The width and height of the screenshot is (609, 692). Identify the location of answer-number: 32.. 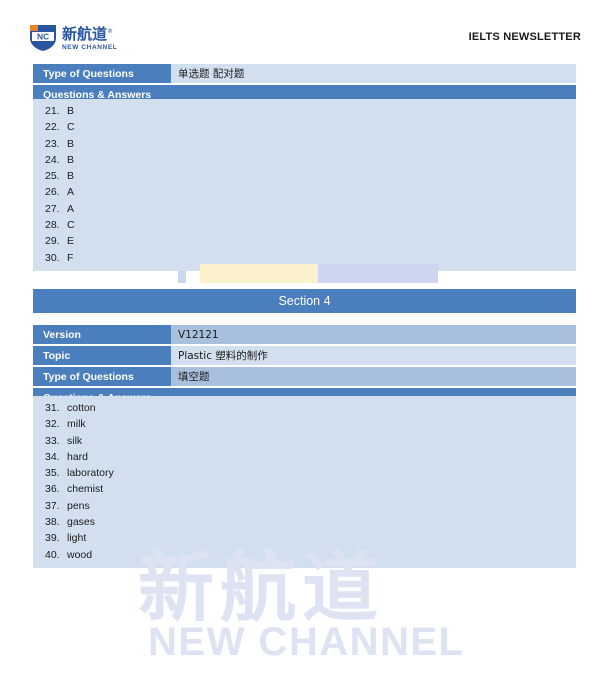
(52, 424).